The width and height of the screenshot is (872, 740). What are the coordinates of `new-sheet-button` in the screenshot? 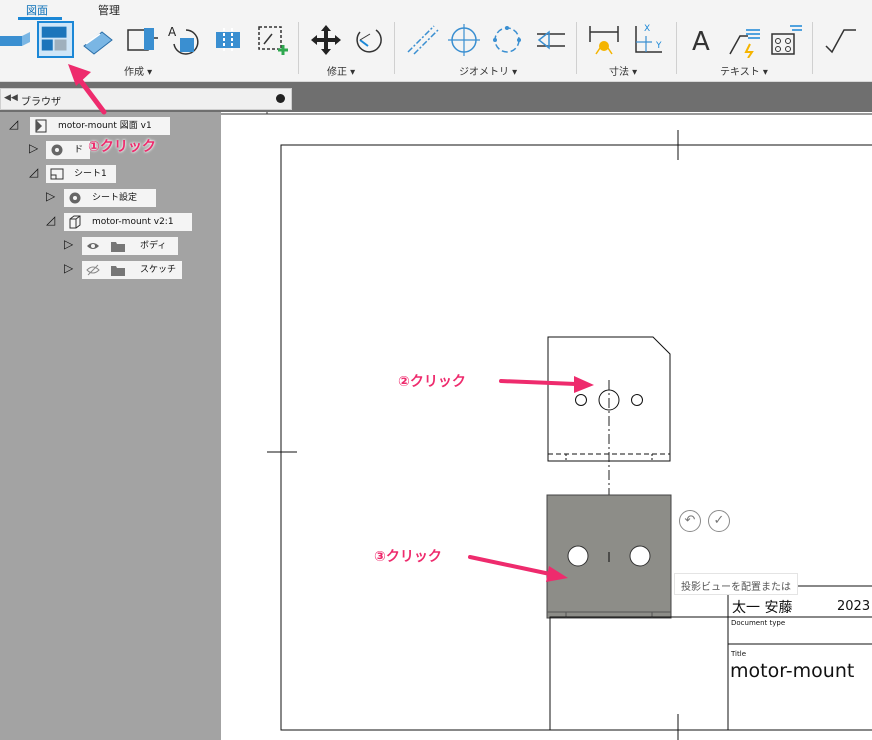 It's located at (272, 40).